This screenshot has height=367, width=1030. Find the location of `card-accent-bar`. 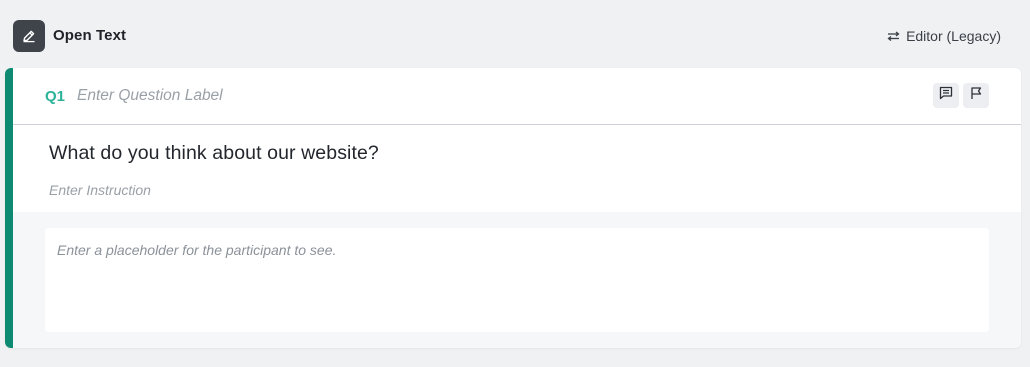

card-accent-bar is located at coordinates (9, 208).